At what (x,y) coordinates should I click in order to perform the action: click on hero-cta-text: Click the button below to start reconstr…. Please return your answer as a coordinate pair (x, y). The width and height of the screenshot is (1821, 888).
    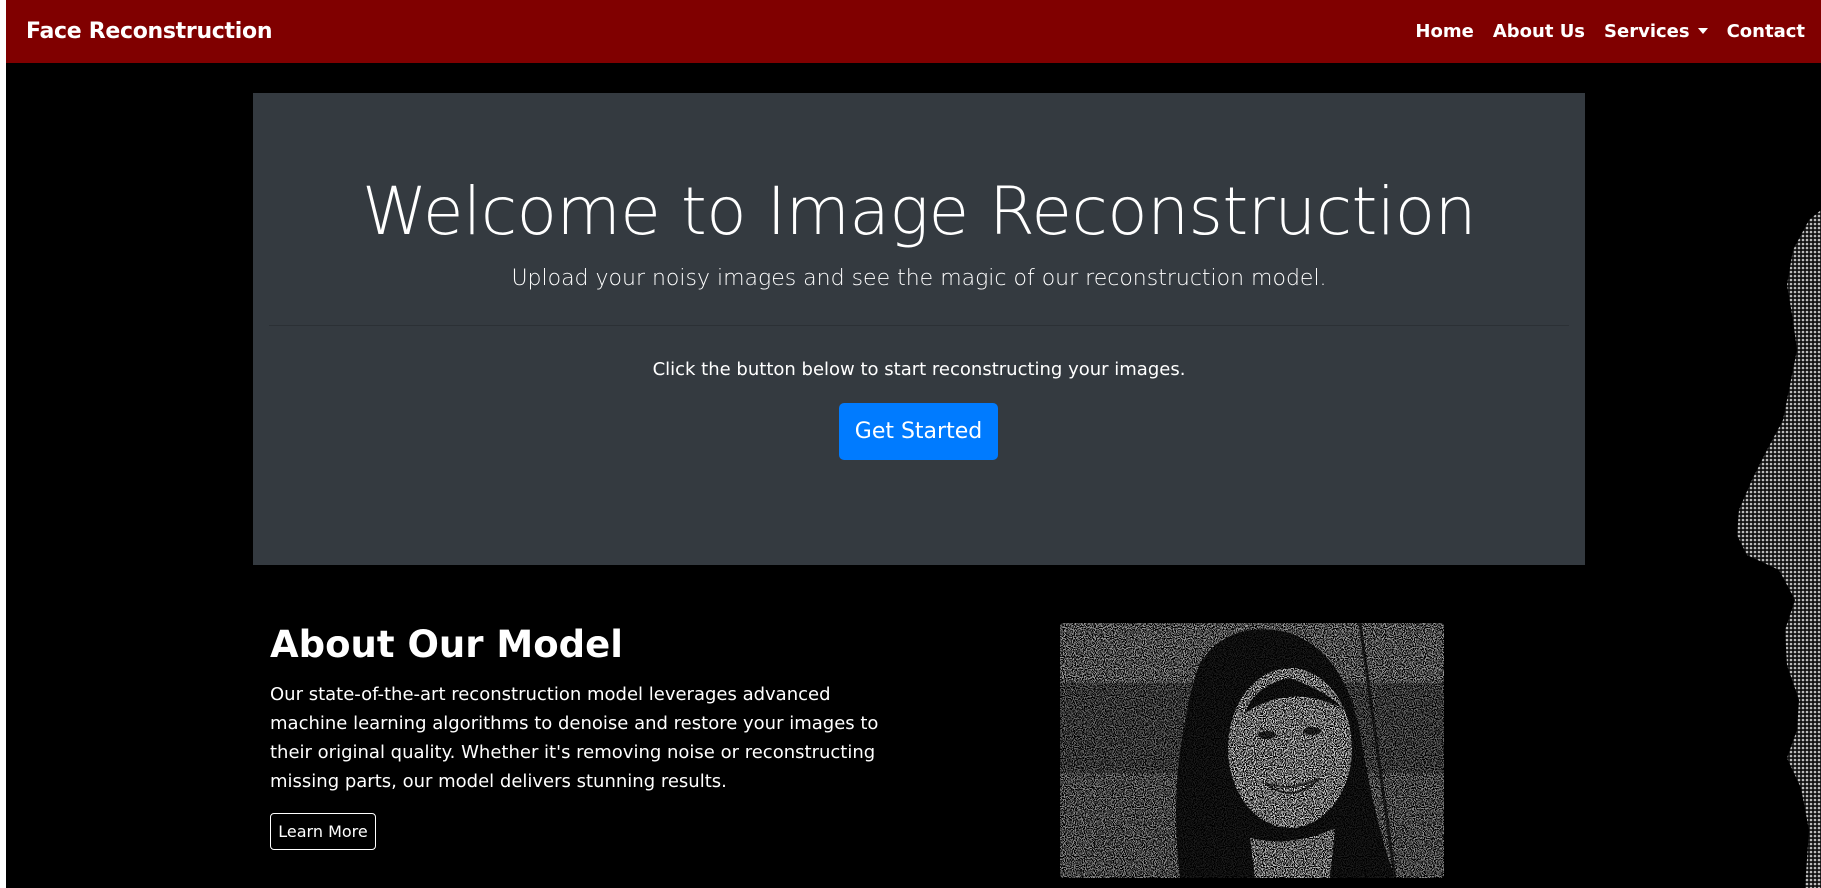
    Looking at the image, I should click on (919, 369).